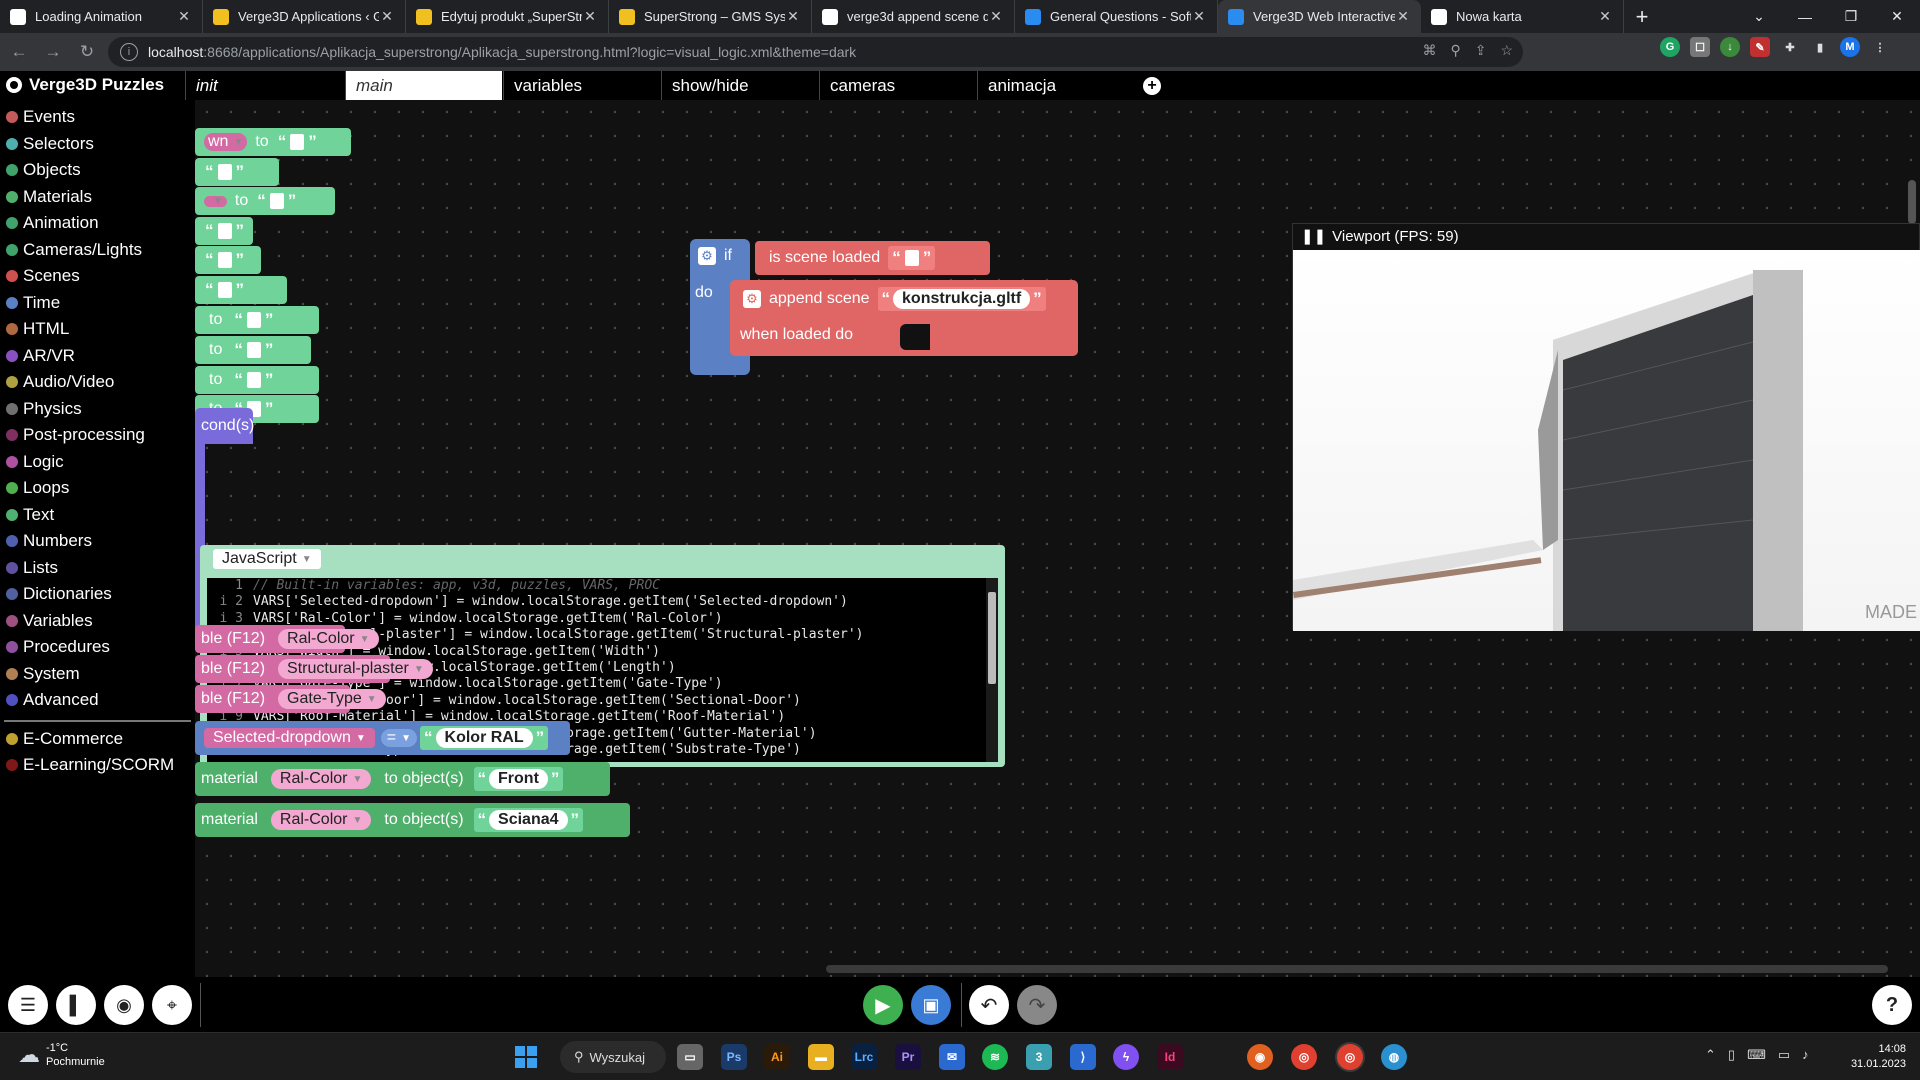 The image size is (1920, 1080). What do you see at coordinates (989, 1005) in the screenshot?
I see `undo-button: ↶` at bounding box center [989, 1005].